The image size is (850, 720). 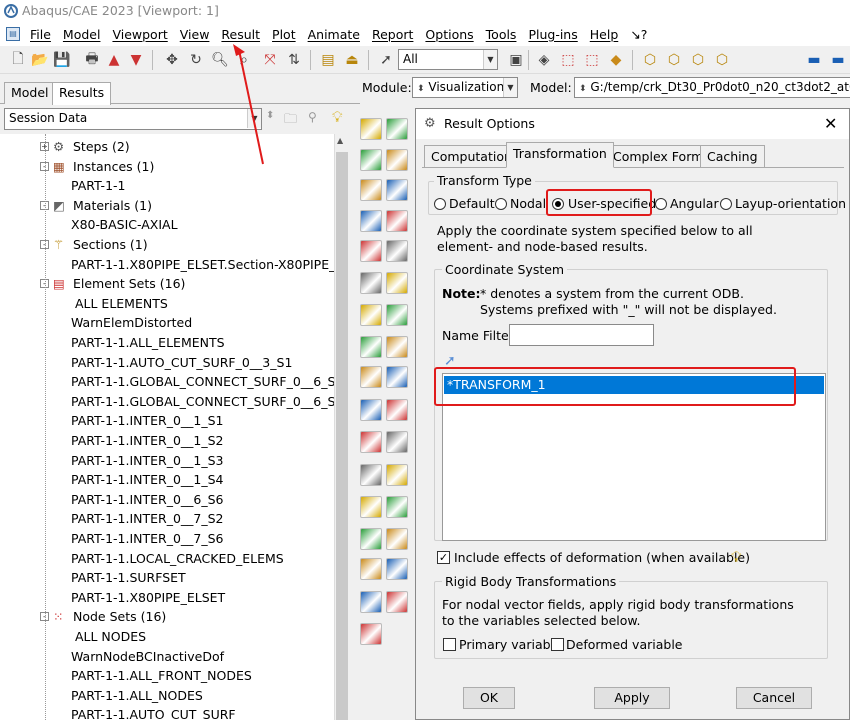 I want to click on tree-item-row: PART-1-1.INTER_0__7_S2, so click(x=147, y=518).